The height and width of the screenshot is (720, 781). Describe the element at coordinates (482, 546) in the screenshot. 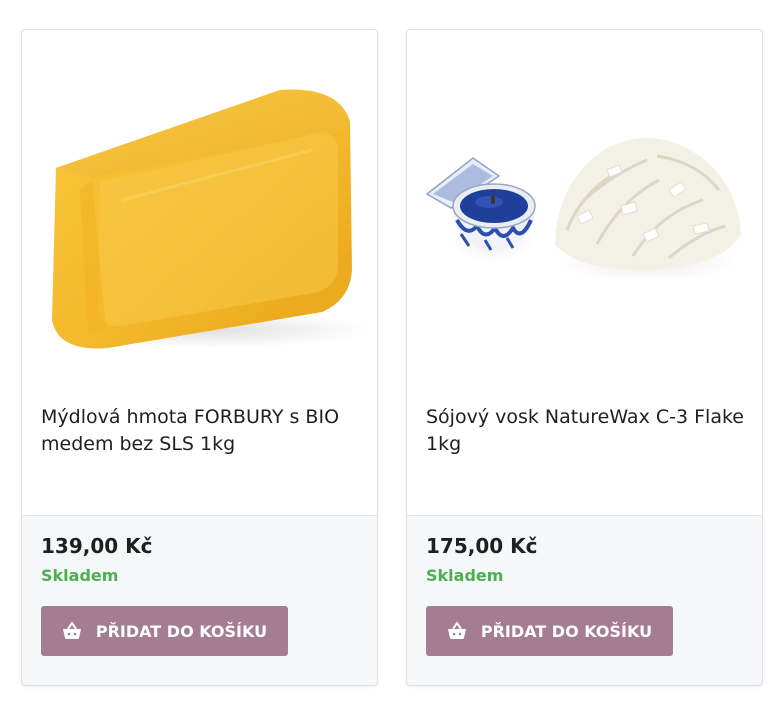

I see `product-price: 175,00 Kč` at that location.